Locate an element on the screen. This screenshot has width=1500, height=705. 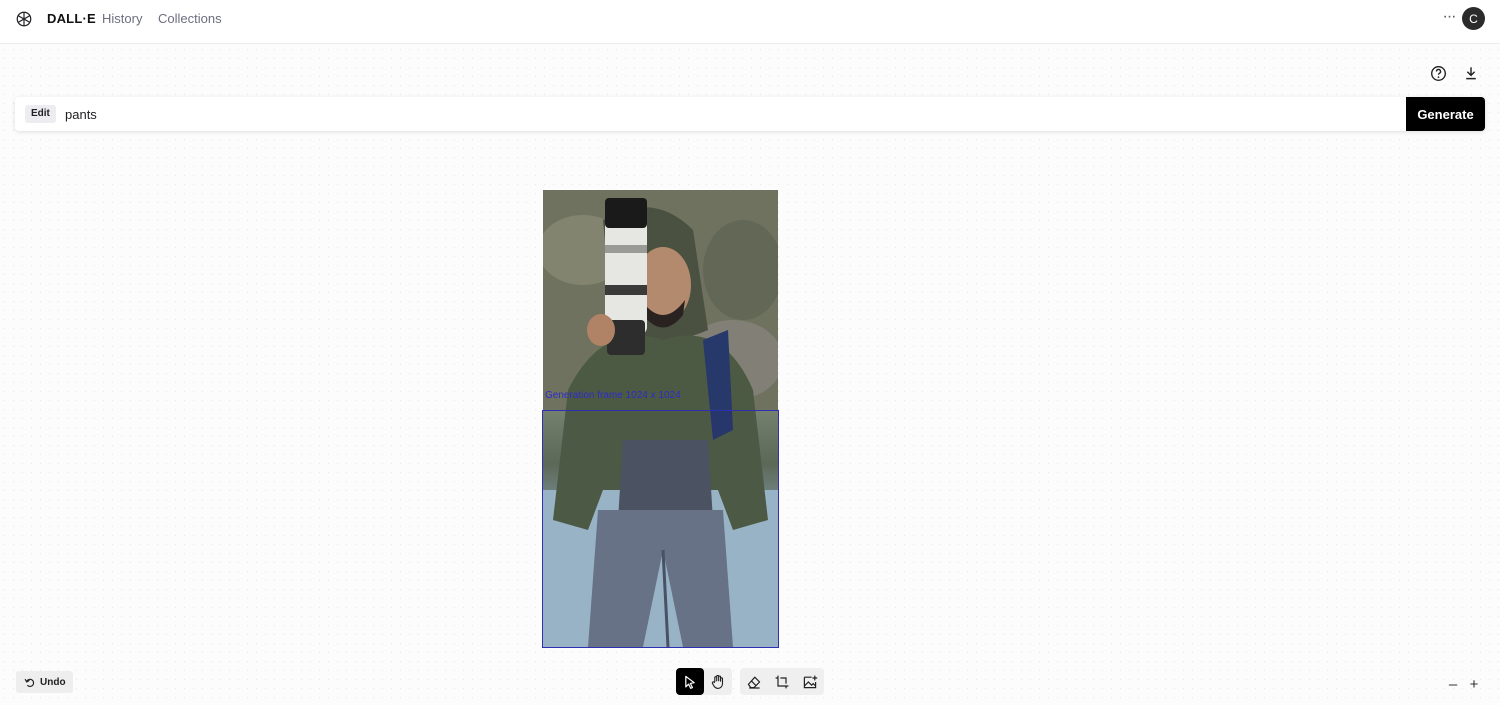
edit-mode-badge: Edit is located at coordinates (40, 114).